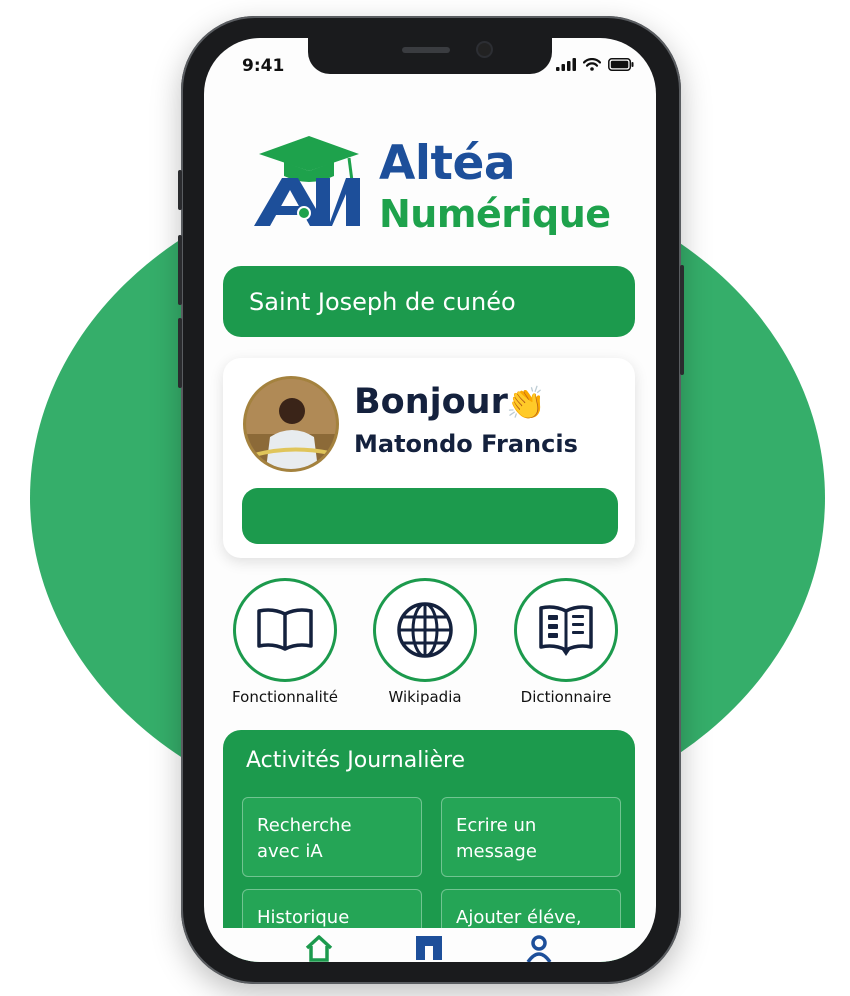 The height and width of the screenshot is (996, 850). I want to click on user-card: Bonjour 👏 Matondo Francis, so click(429, 458).